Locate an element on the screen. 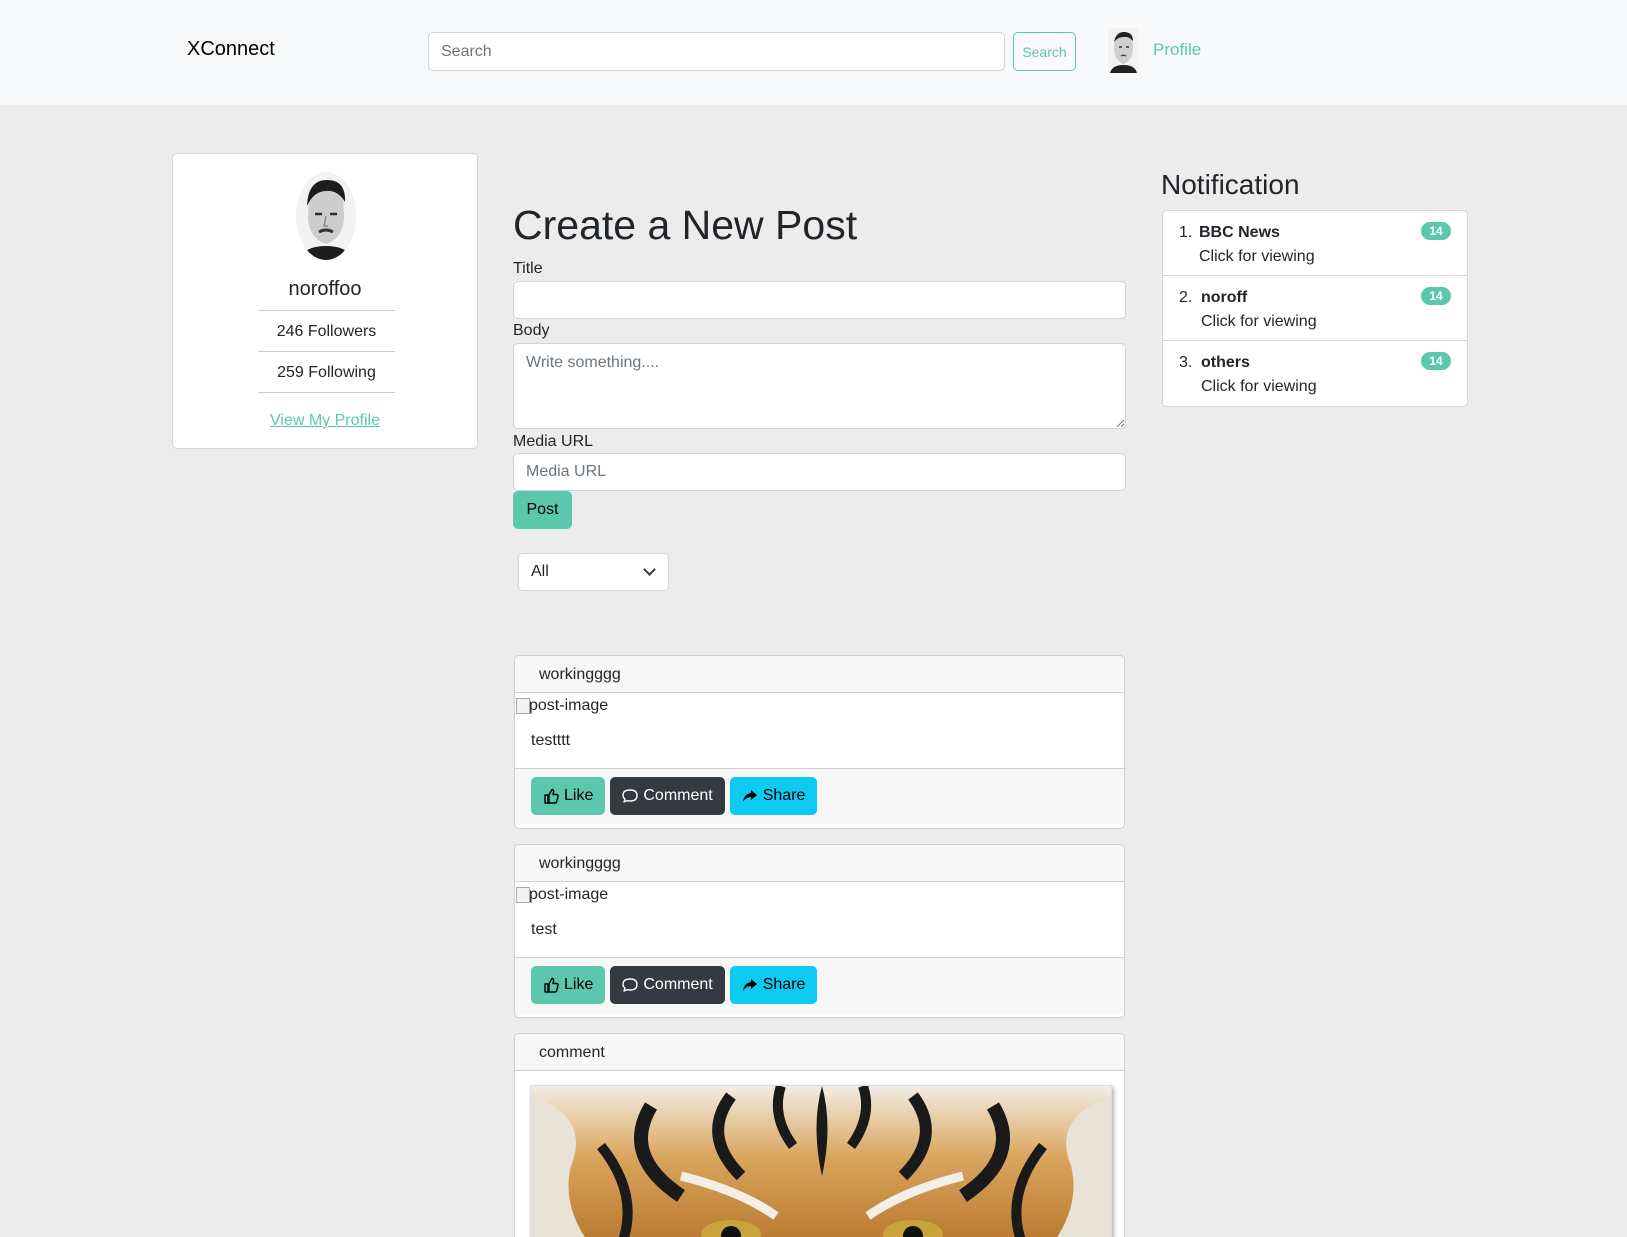  search-button: Search is located at coordinates (1044, 51).